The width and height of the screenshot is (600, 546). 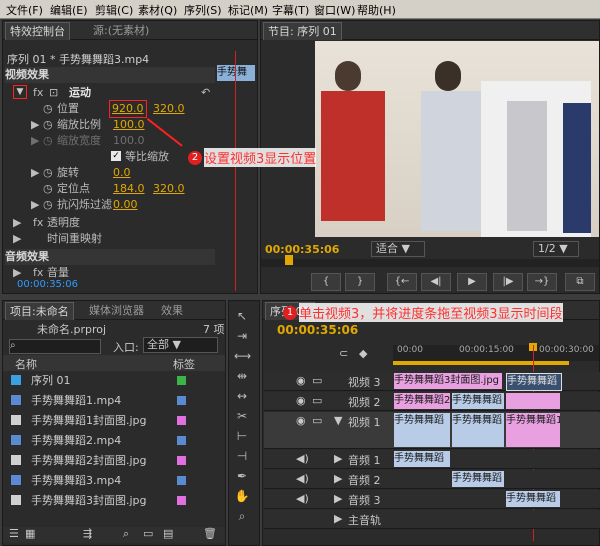 I want to click on hand-tool-icon: ✋, so click(x=242, y=496).